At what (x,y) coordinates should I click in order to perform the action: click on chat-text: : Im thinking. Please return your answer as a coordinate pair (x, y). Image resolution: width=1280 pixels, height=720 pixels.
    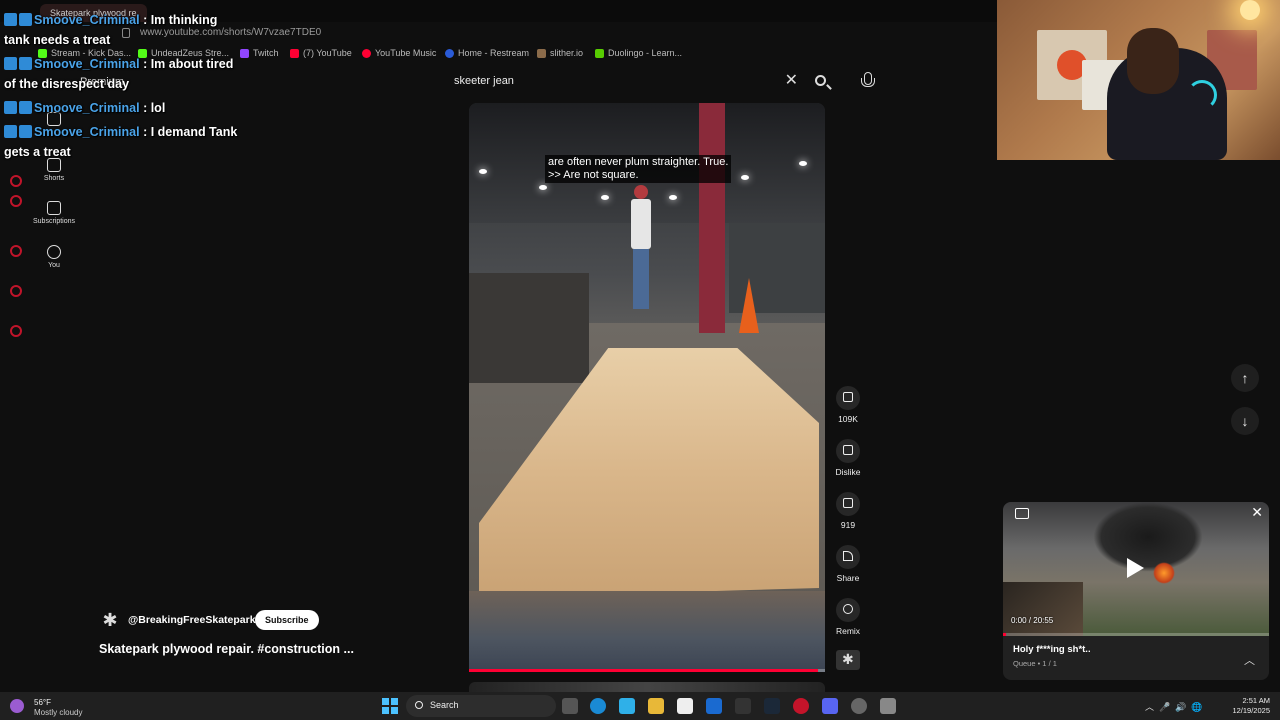
    Looking at the image, I should click on (180, 20).